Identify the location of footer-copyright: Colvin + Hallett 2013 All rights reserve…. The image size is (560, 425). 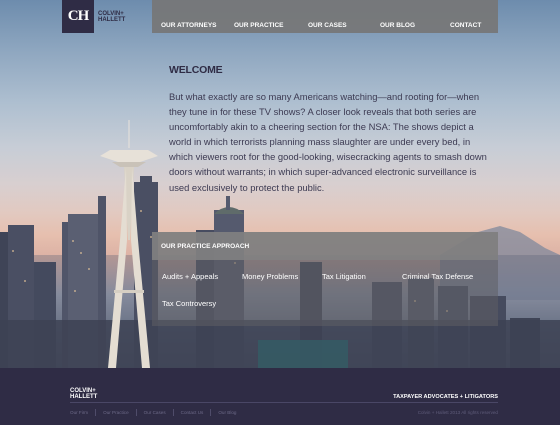
(457, 412).